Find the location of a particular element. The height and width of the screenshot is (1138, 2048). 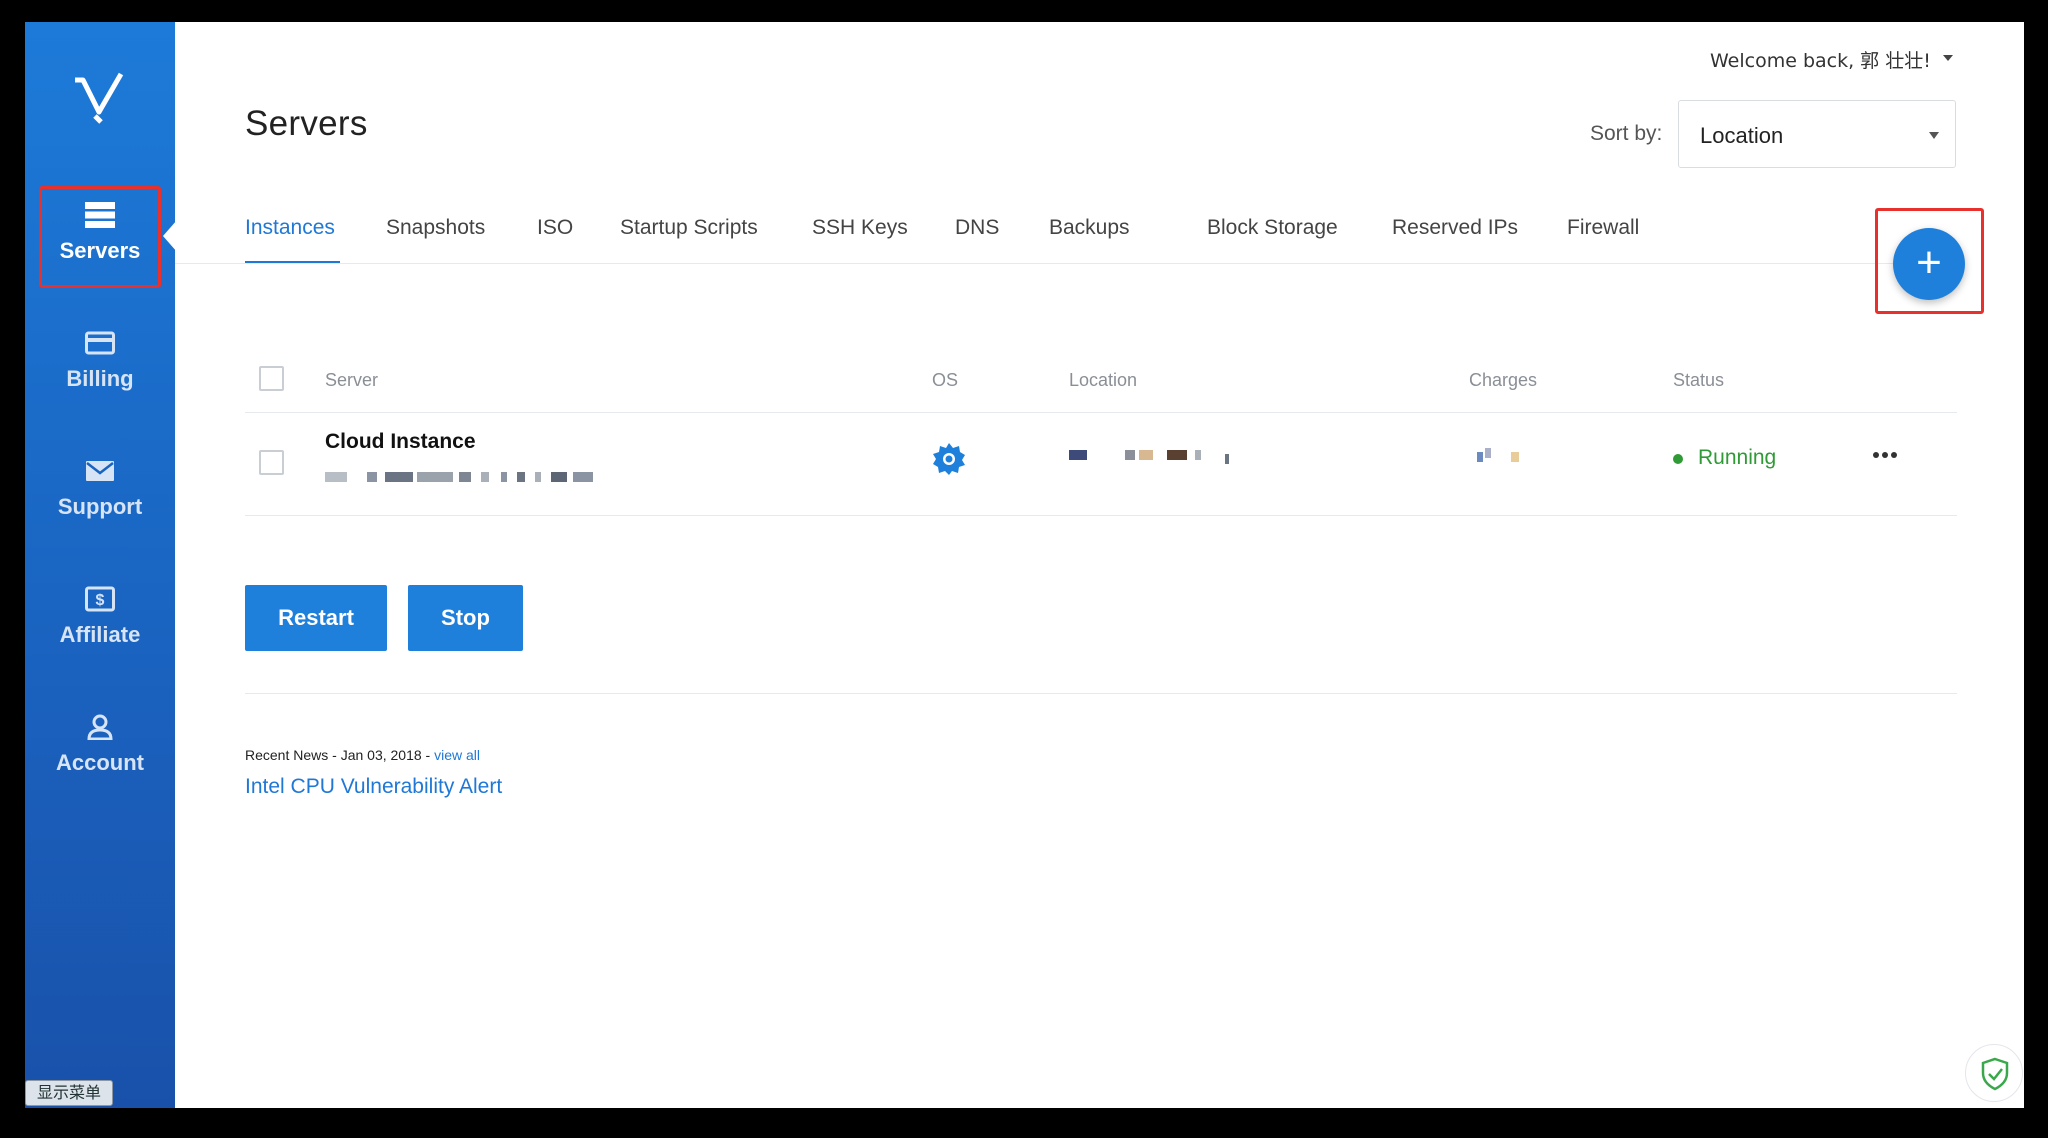

security-shield-badge is located at coordinates (1994, 1073).